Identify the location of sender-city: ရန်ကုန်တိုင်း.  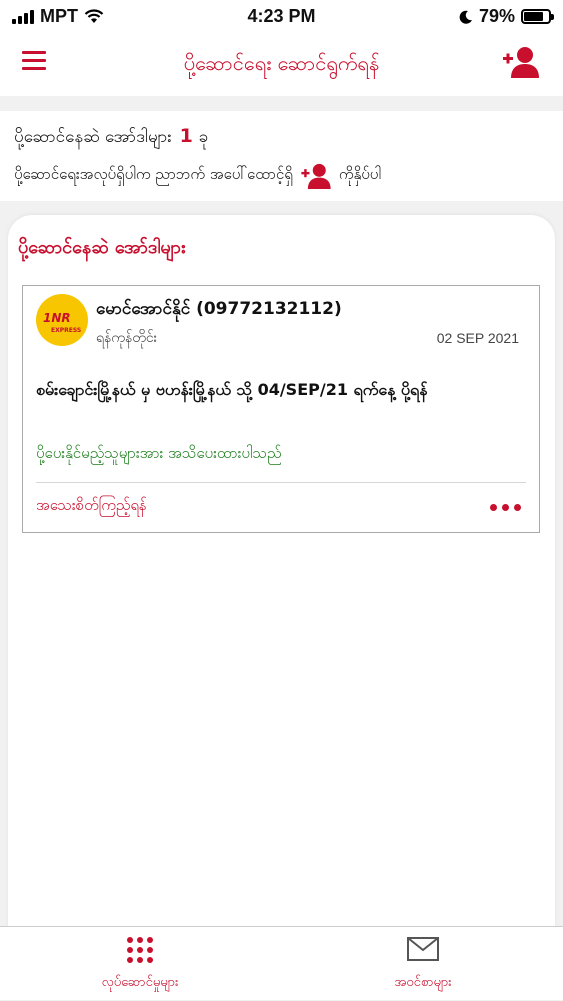
(127, 338).